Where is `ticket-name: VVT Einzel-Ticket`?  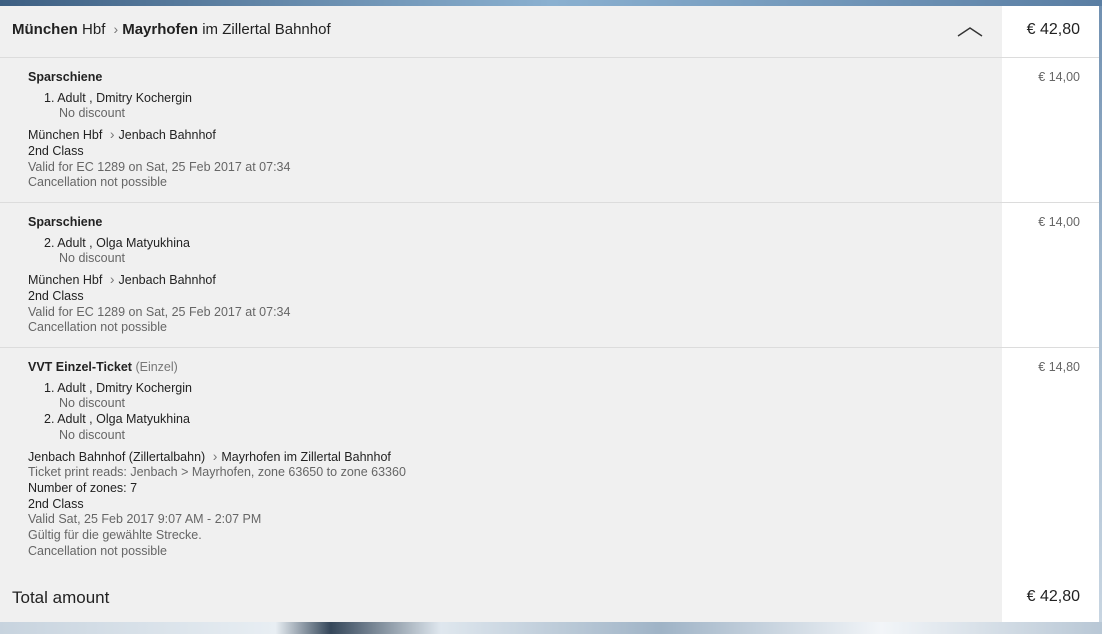
ticket-name: VVT Einzel-Ticket is located at coordinates (80, 367).